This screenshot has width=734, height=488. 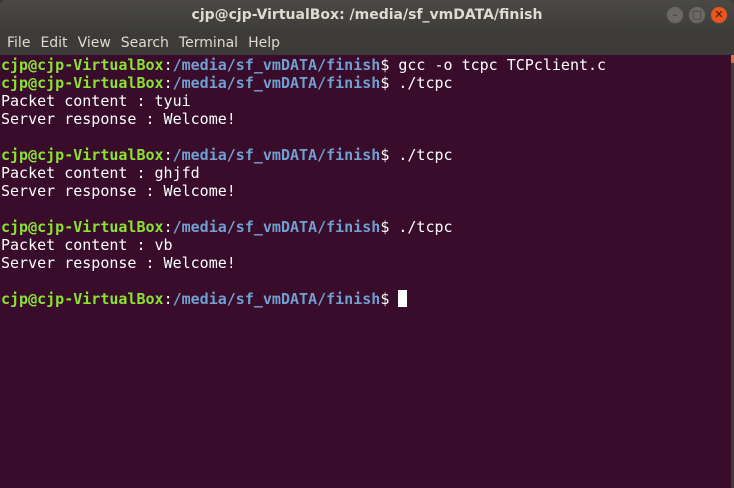 I want to click on output-line: Packet content : ghjfd, so click(x=100, y=173).